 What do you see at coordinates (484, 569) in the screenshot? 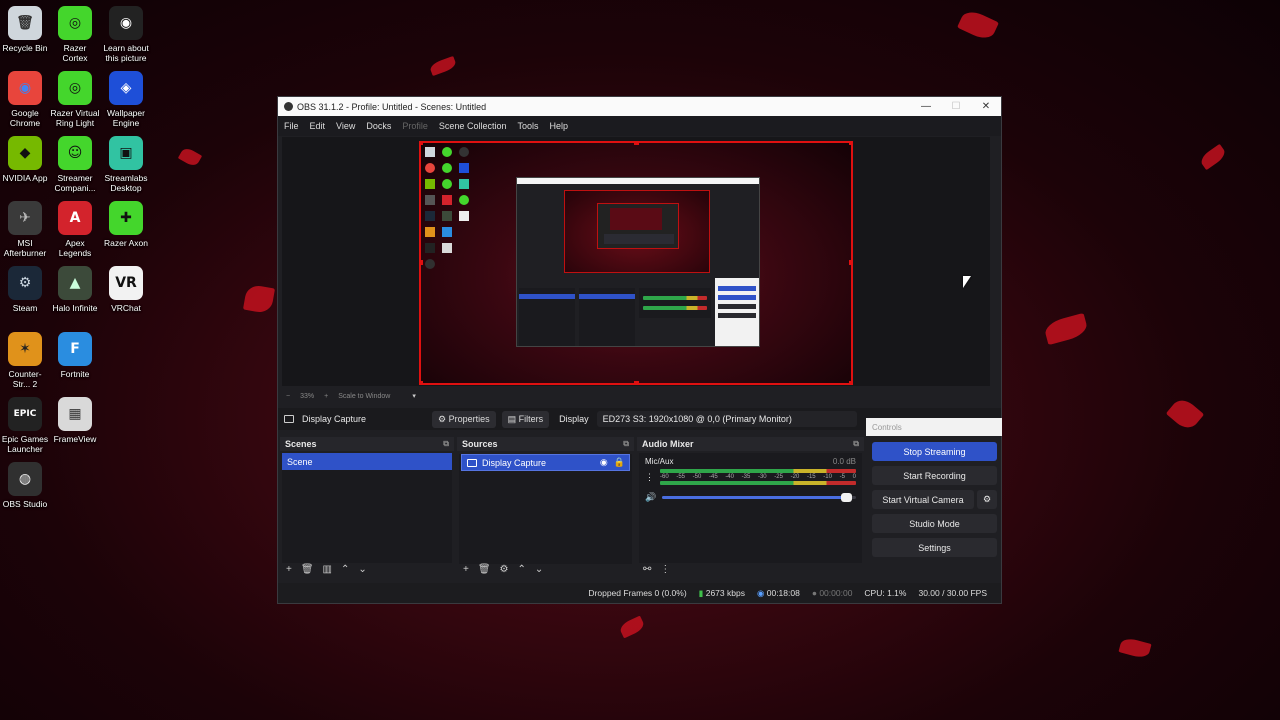
I see `remove-source-icon: 🗑` at bounding box center [484, 569].